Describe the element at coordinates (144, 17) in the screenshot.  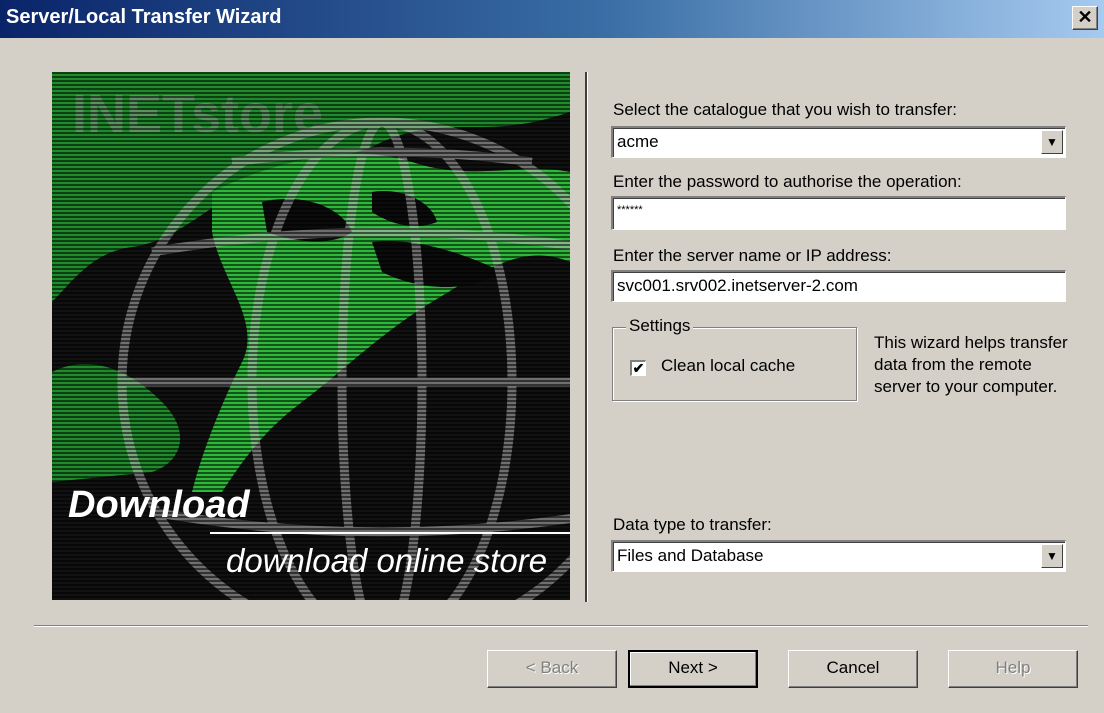
I see `window-title: Server/Local Transfer Wizard` at that location.